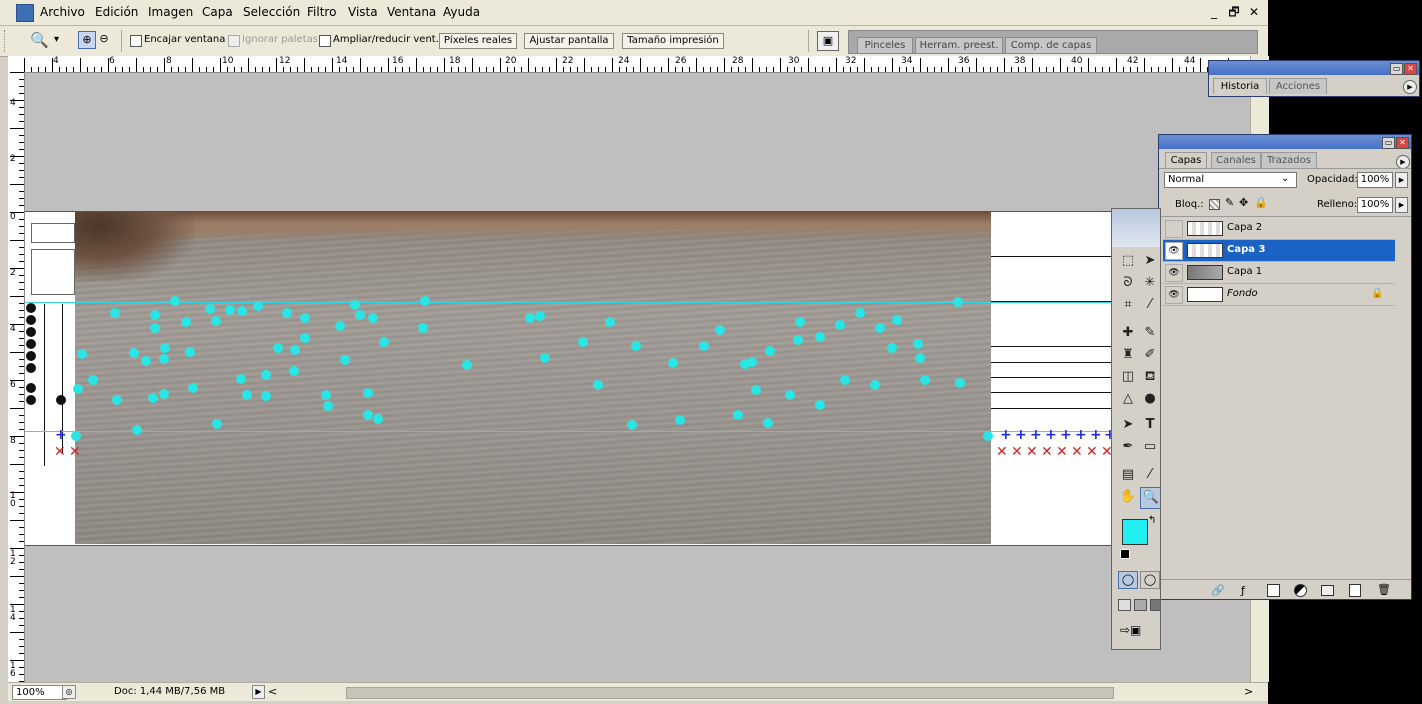 The height and width of the screenshot is (704, 1422). What do you see at coordinates (1128, 425) in the screenshot?
I see `path-selection-icon: ➤` at bounding box center [1128, 425].